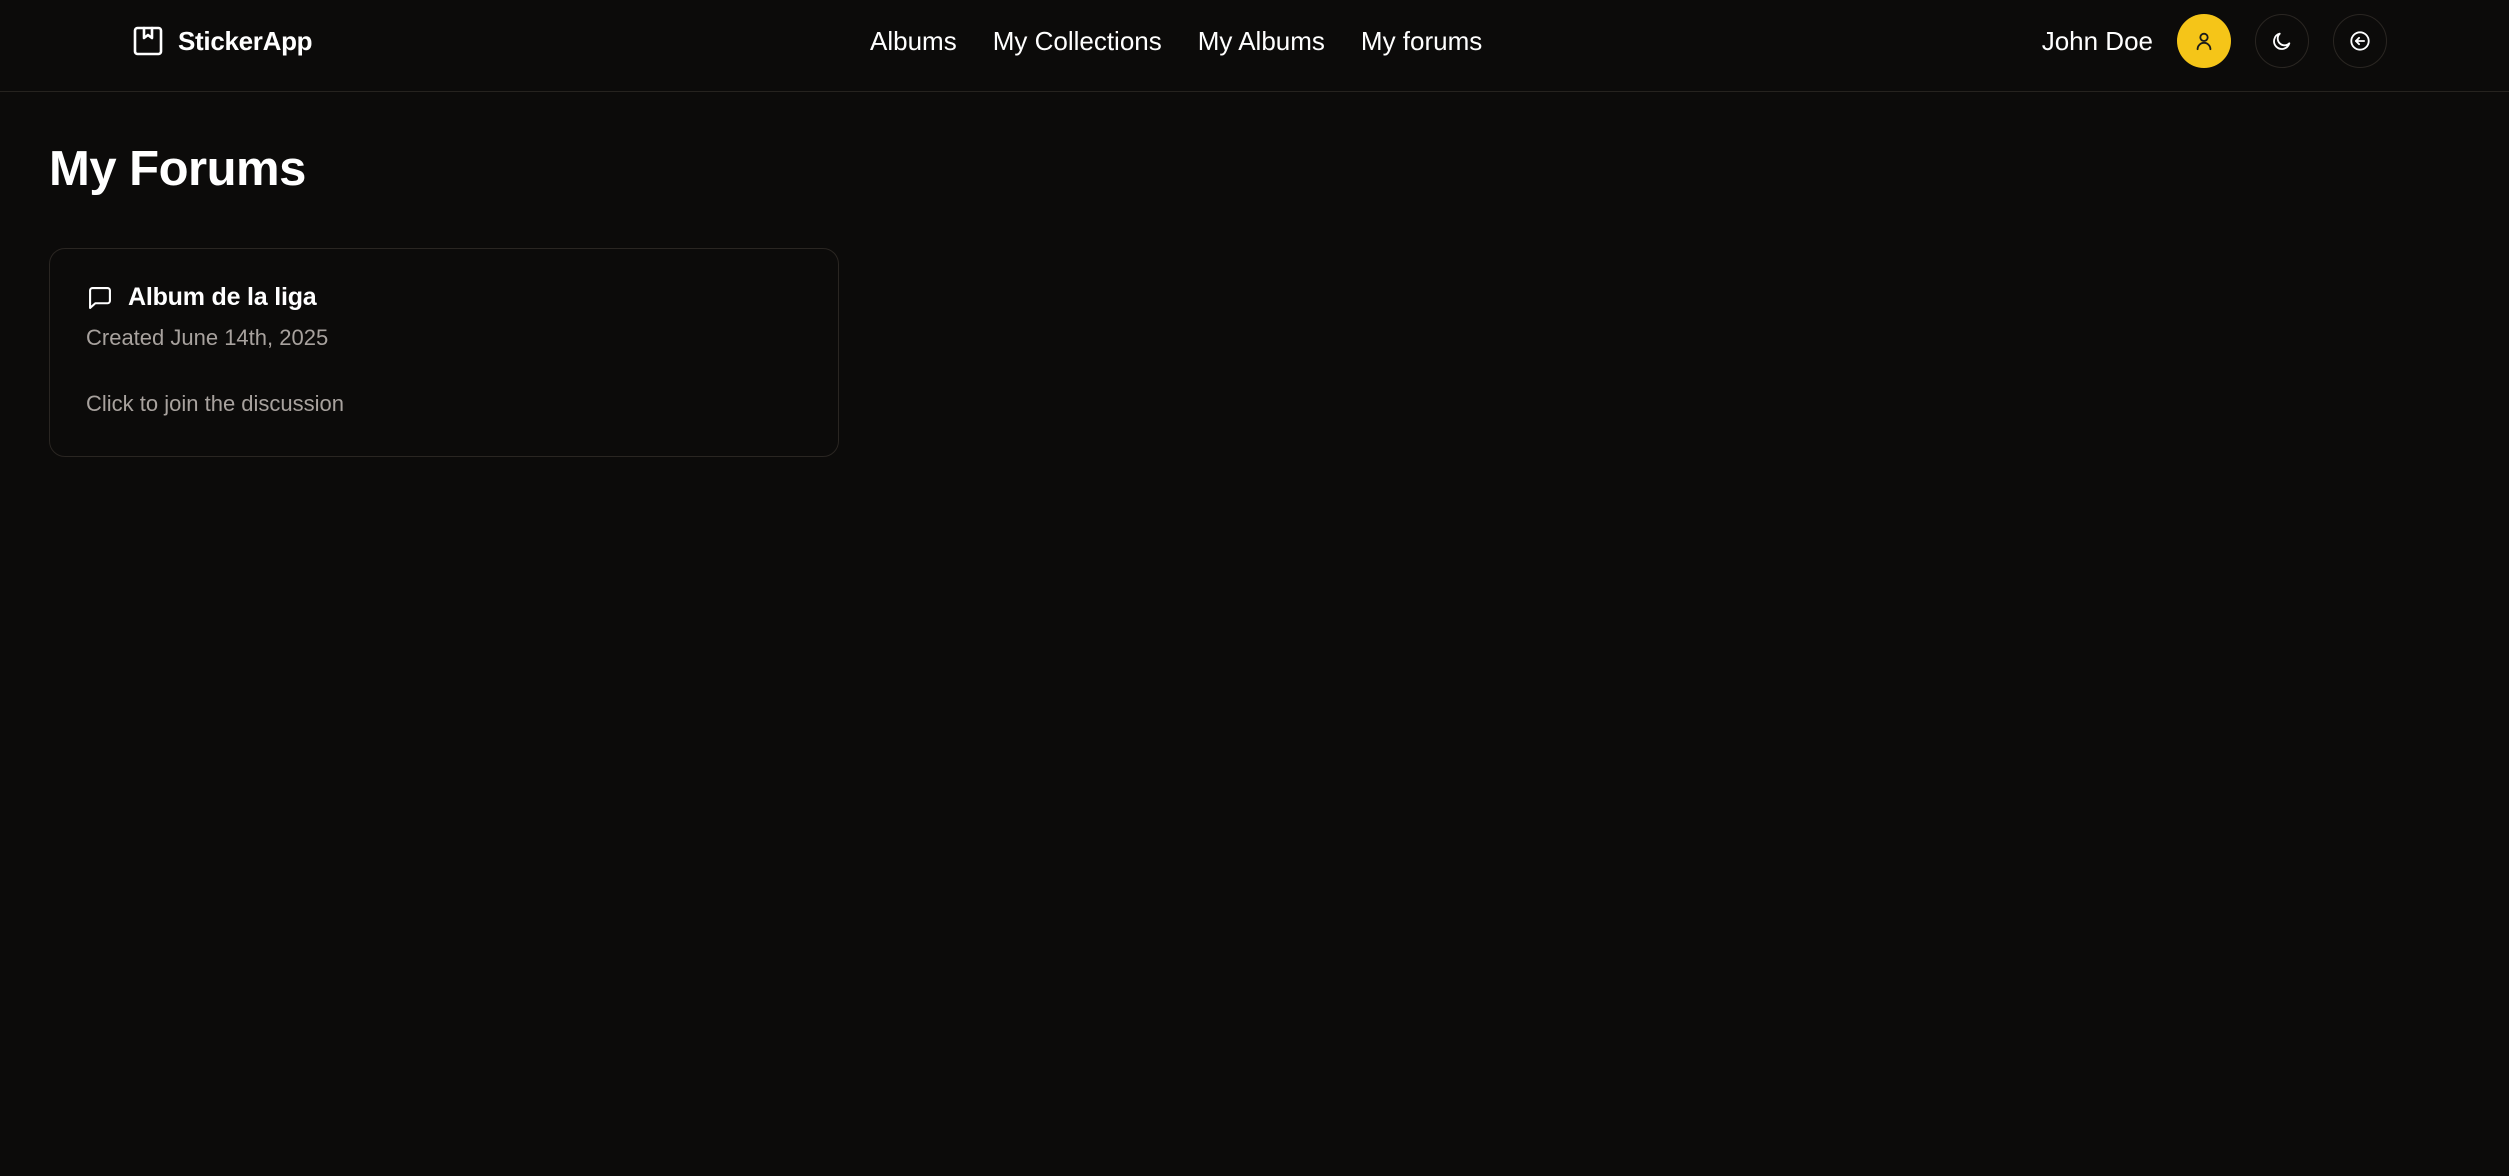  I want to click on nav-link-my-albums: My Albums, so click(1261, 41).